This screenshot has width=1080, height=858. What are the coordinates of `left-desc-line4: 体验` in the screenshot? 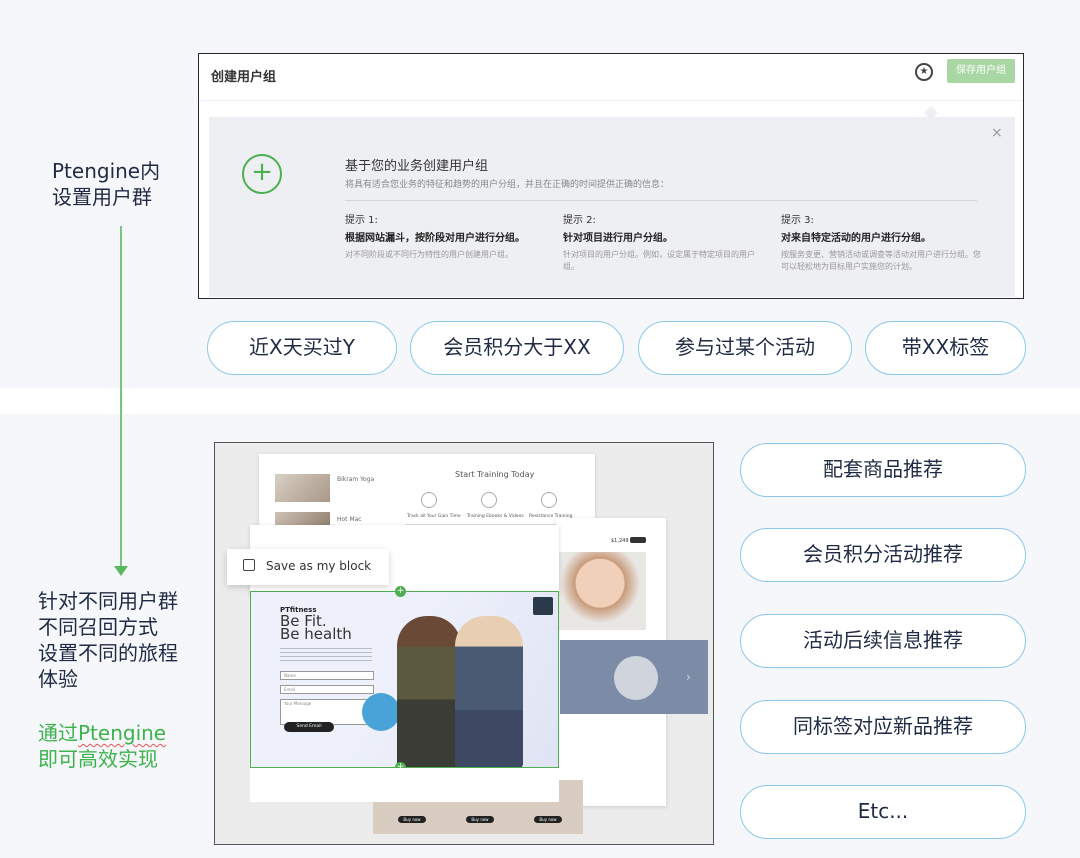 It's located at (58, 679).